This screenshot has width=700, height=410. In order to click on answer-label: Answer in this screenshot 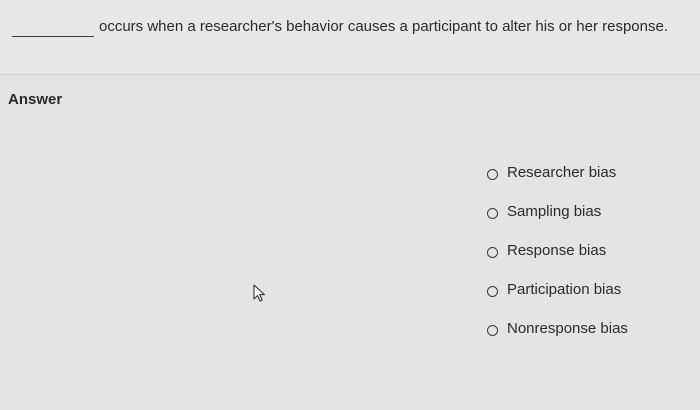, I will do `click(35, 99)`.